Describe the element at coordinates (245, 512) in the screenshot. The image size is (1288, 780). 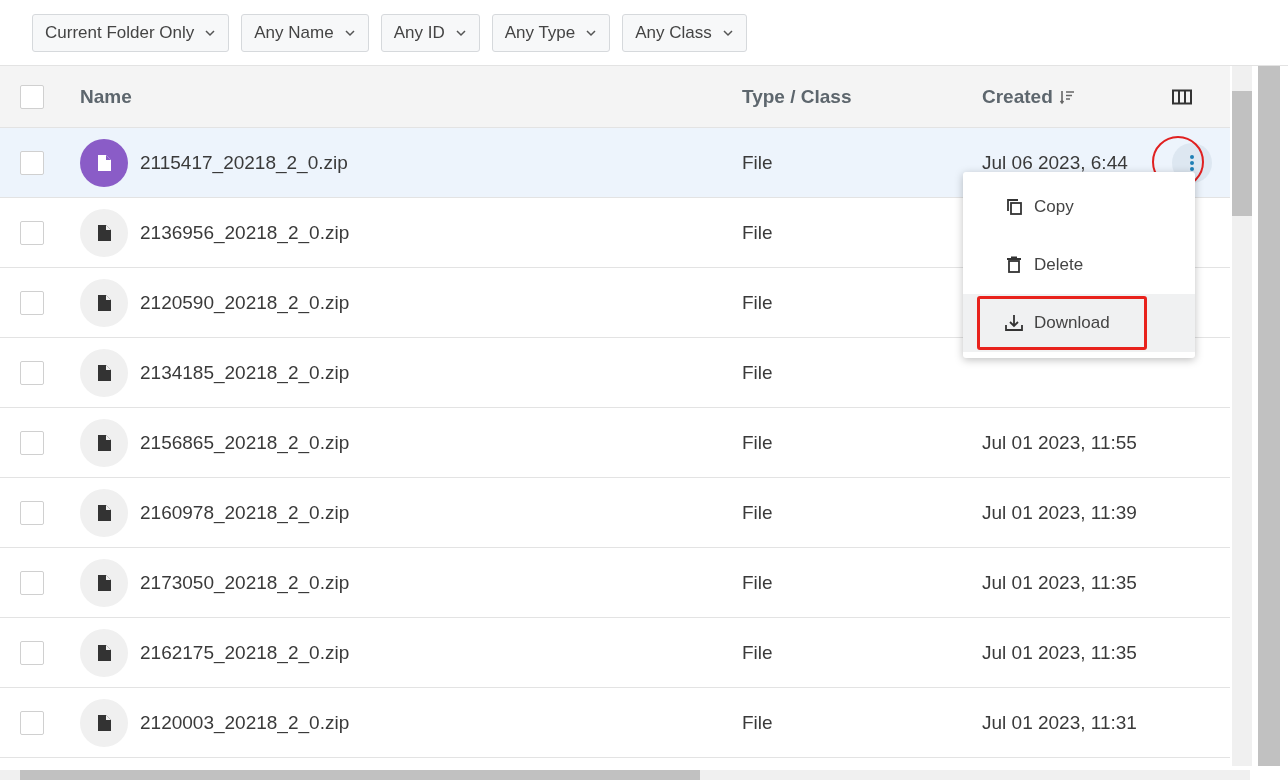
I see `file-name: 2160978_20218_2_0.zip` at that location.